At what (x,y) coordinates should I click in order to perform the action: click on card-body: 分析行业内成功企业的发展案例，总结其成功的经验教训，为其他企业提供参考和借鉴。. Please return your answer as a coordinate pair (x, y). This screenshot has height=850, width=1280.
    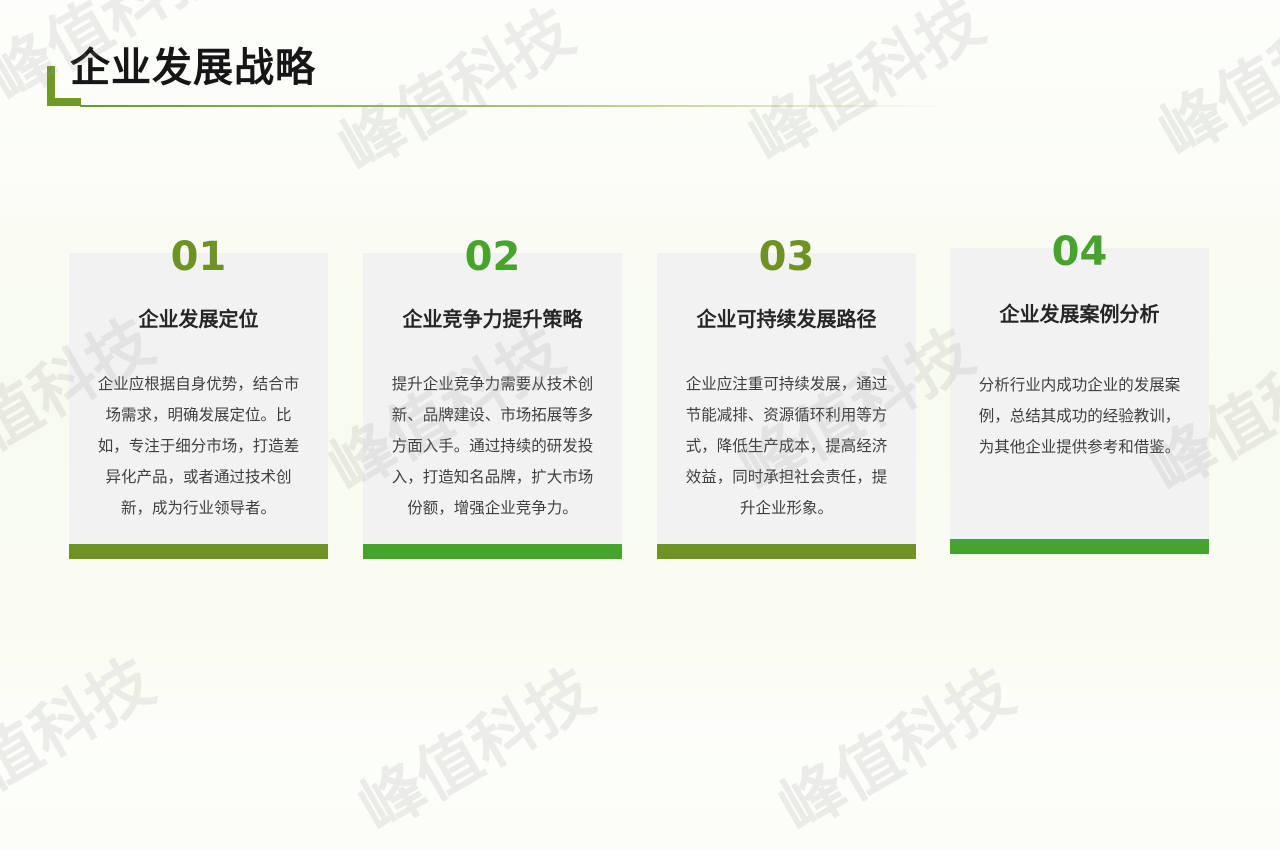
    Looking at the image, I should click on (1079, 416).